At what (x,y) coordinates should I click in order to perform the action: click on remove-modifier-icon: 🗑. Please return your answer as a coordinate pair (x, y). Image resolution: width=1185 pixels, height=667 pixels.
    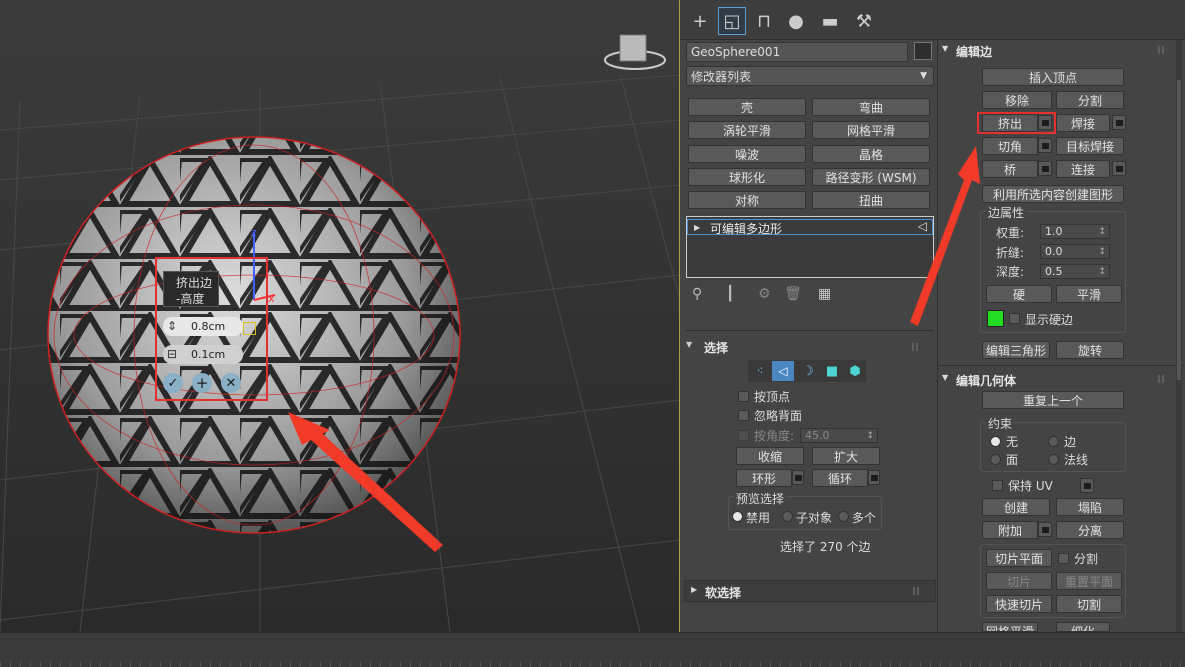
    Looking at the image, I should click on (793, 294).